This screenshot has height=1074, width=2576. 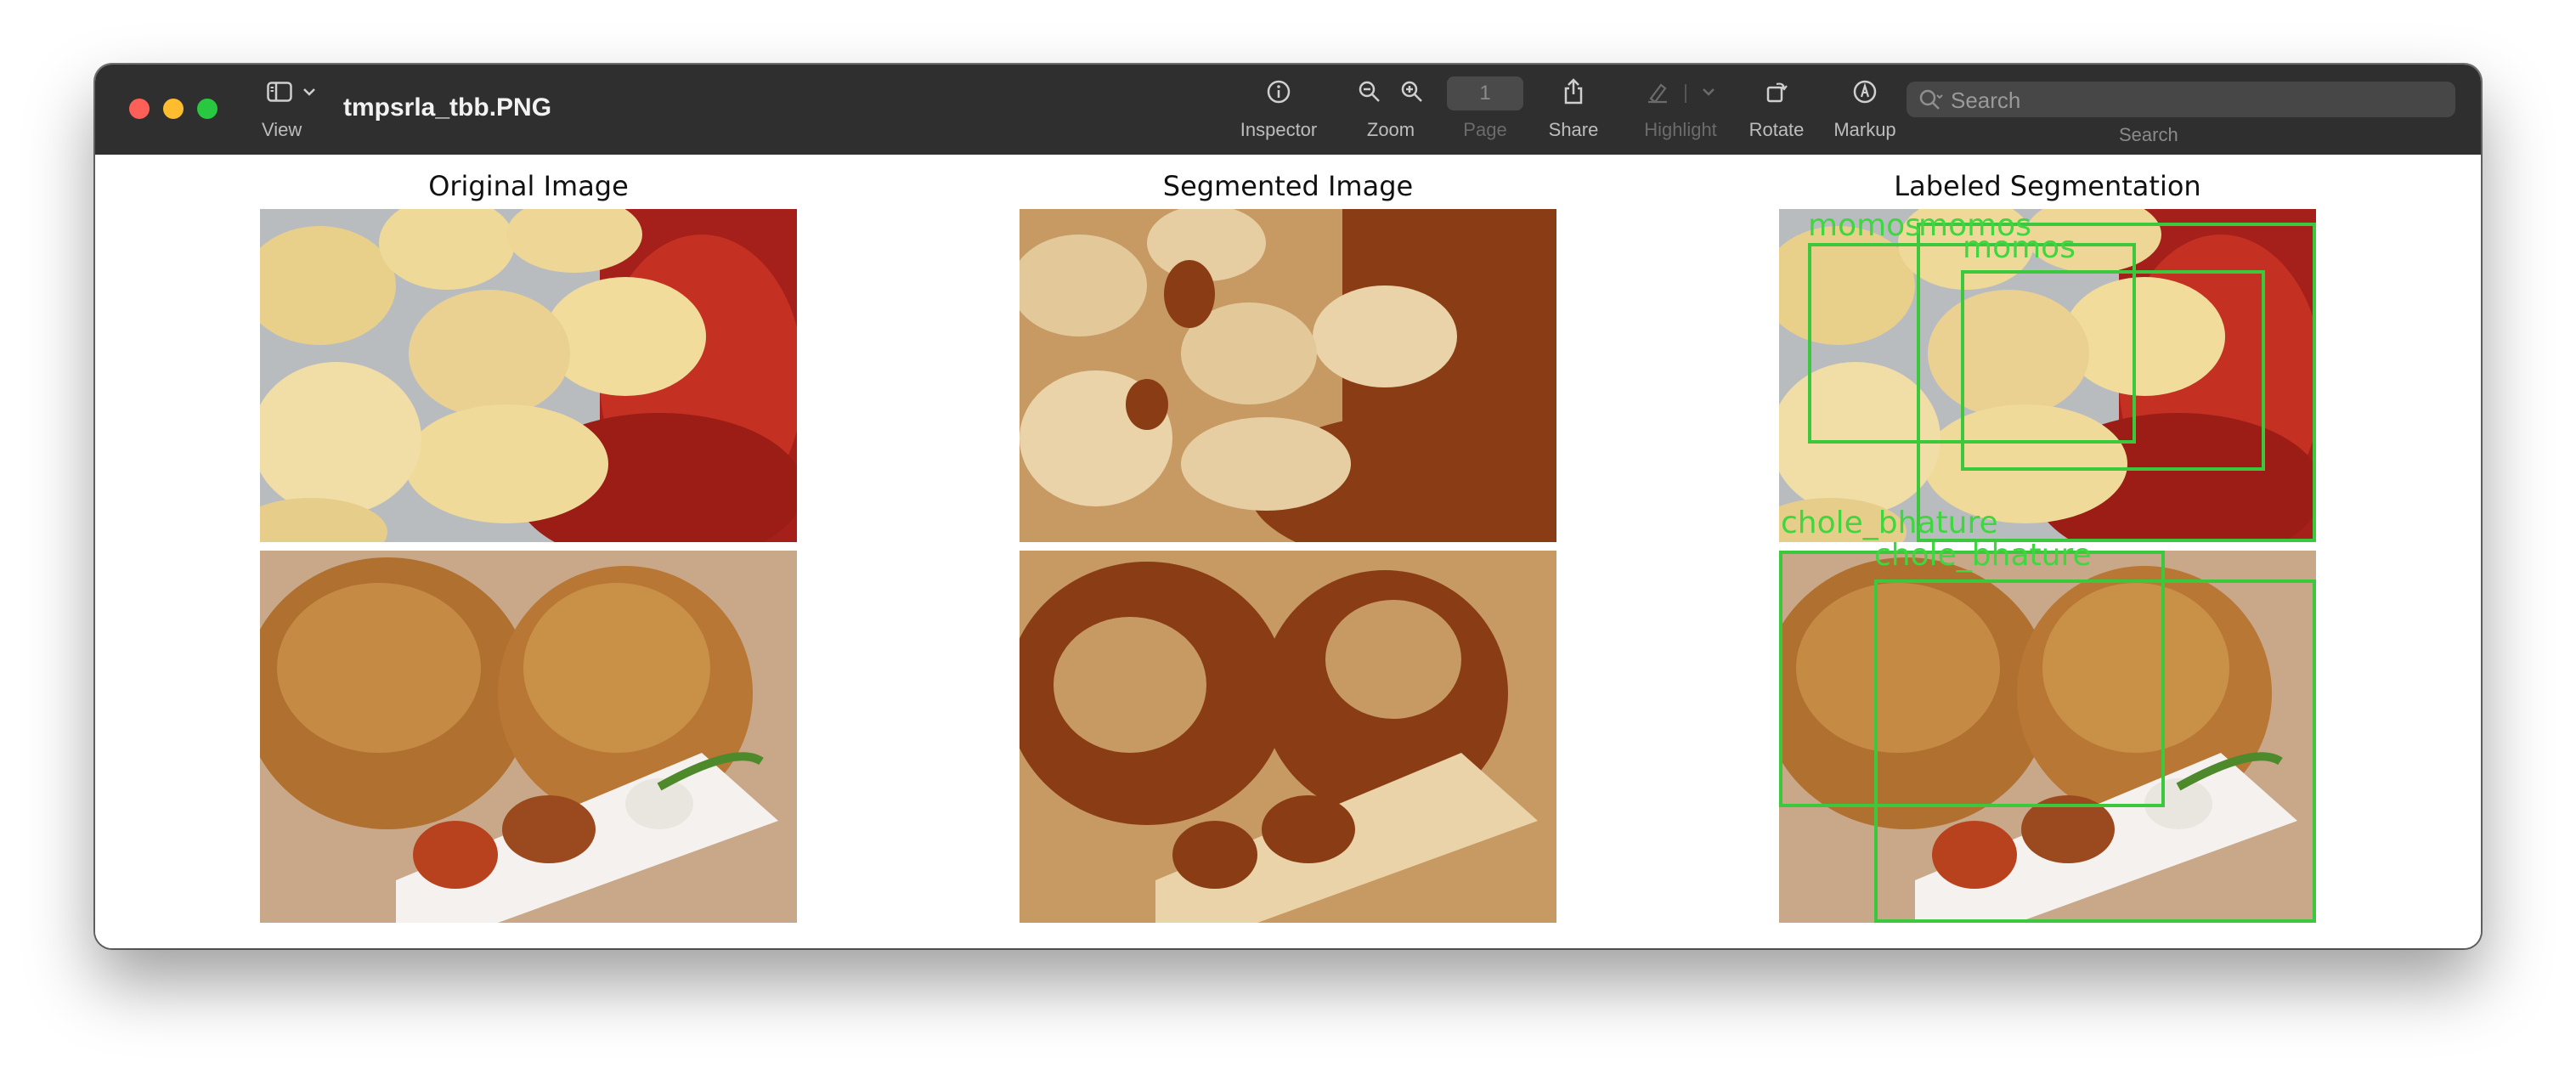 What do you see at coordinates (1864, 129) in the screenshot?
I see `markup-label: Markup` at bounding box center [1864, 129].